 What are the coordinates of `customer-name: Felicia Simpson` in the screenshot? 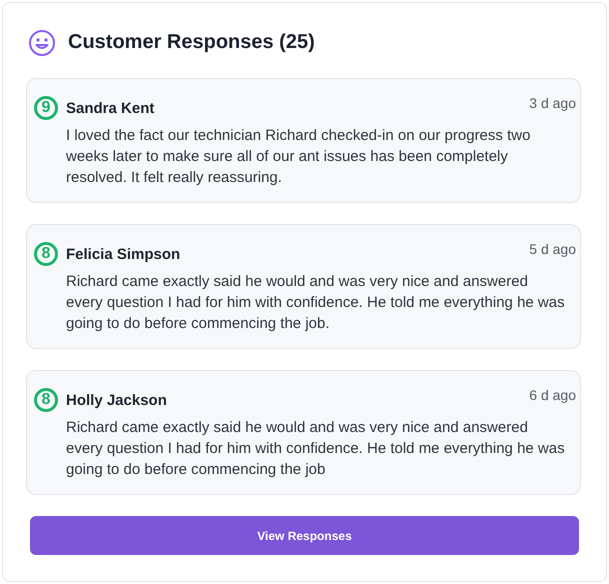 It's located at (123, 255).